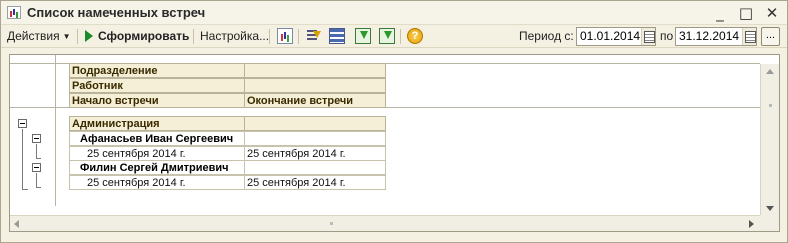  Describe the element at coordinates (648, 36) in the screenshot. I see `calendar-from-icon` at that location.